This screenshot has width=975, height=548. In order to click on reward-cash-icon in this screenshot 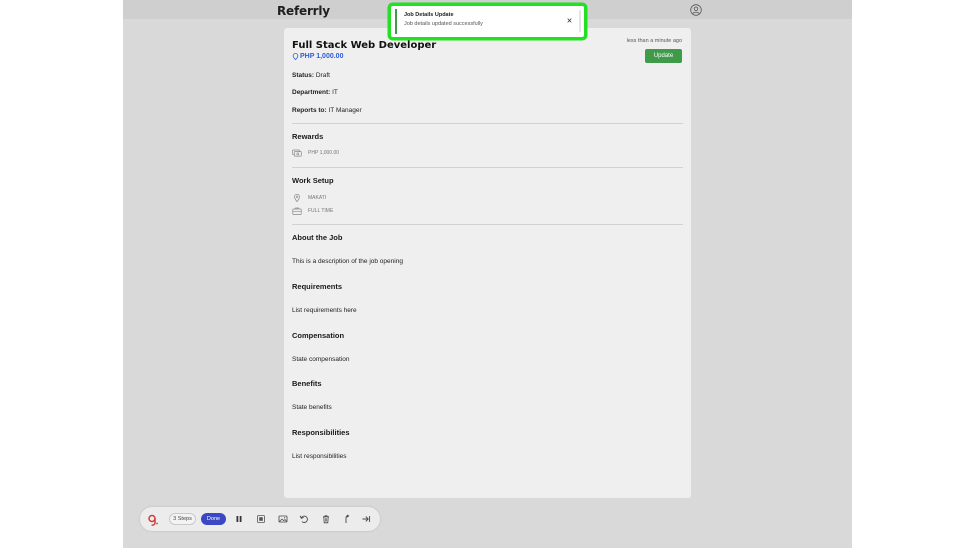, I will do `click(297, 153)`.